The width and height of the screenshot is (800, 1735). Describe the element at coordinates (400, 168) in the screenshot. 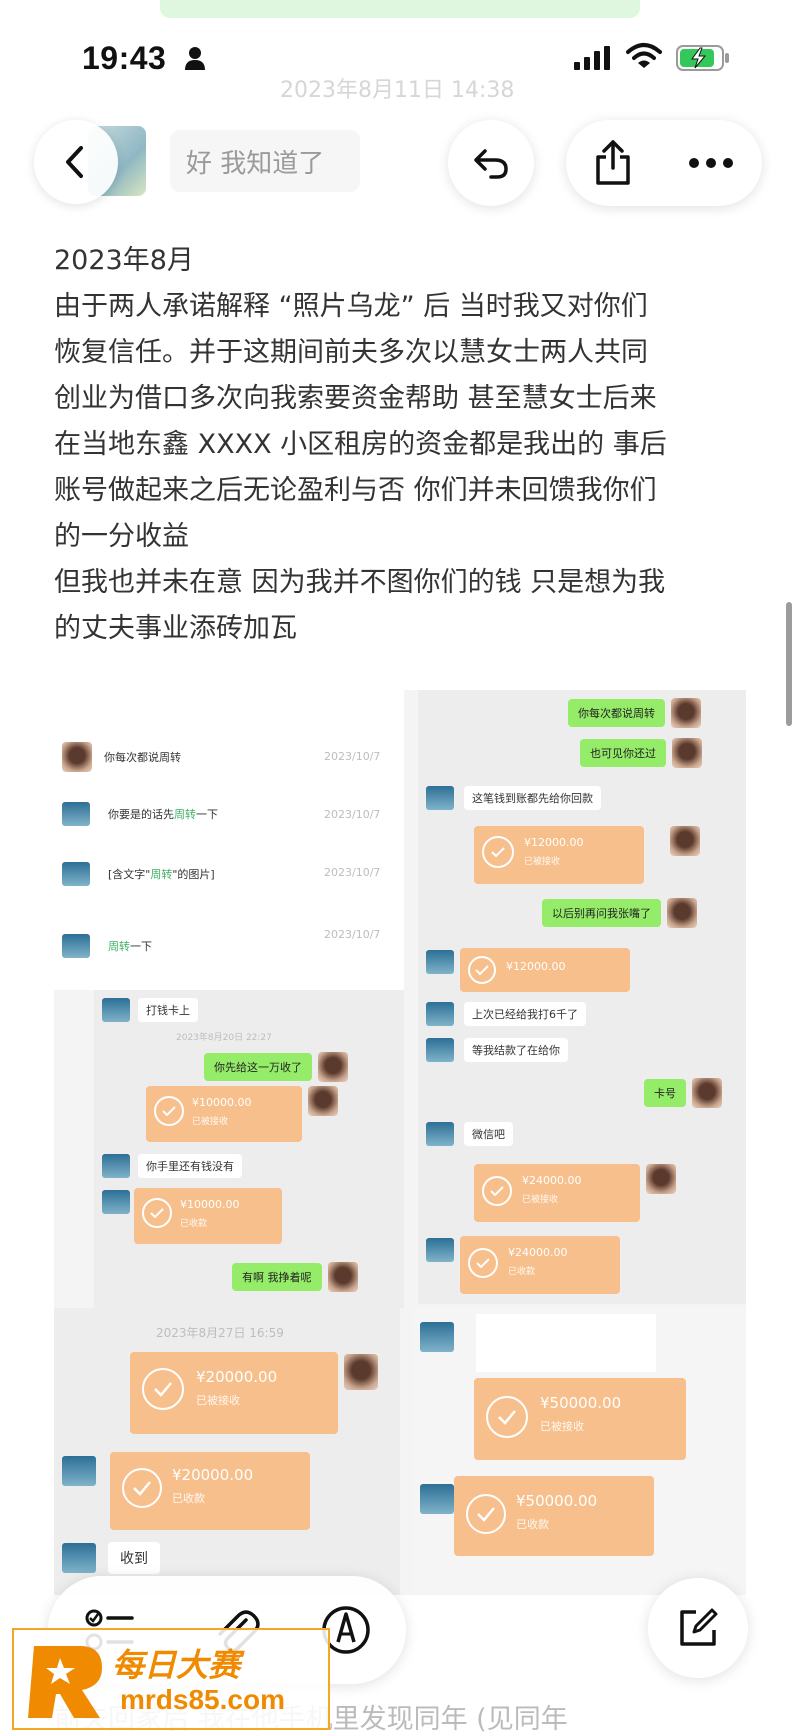

I see `note-nav-bar: 好 我知道了` at that location.